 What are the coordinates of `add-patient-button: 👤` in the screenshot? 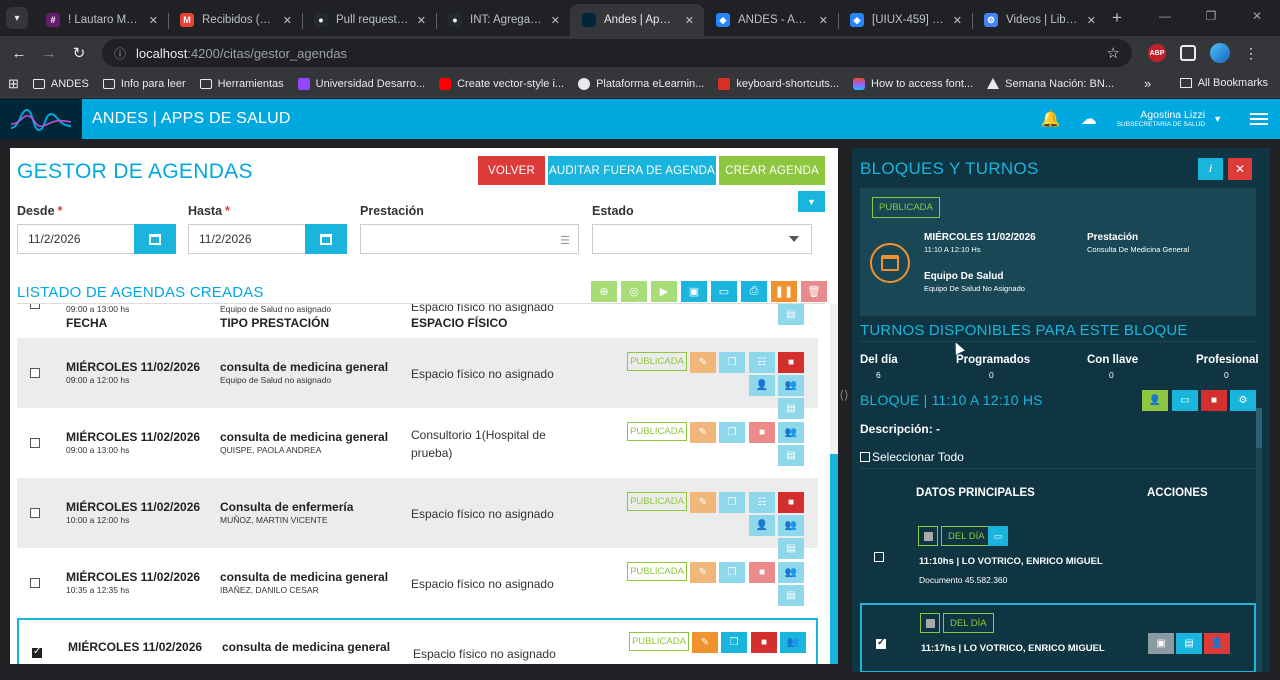 It's located at (1155, 400).